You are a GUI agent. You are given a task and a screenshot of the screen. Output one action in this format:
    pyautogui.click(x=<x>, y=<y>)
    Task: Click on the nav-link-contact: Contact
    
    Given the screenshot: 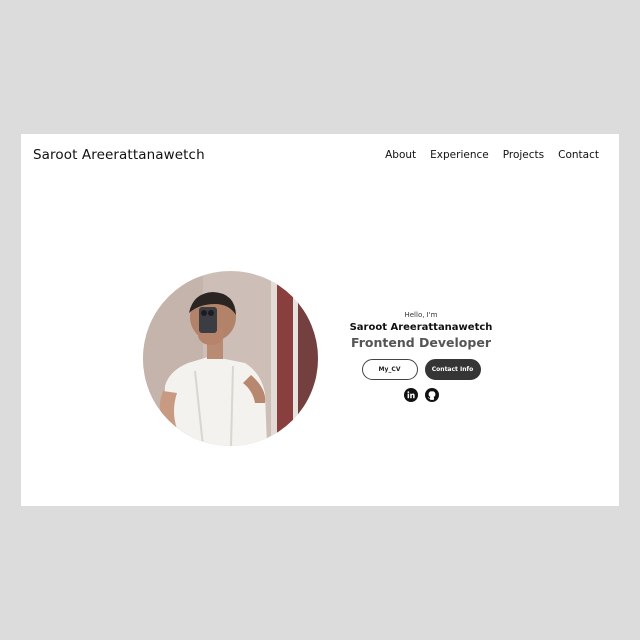 What is the action you would take?
    pyautogui.click(x=578, y=155)
    